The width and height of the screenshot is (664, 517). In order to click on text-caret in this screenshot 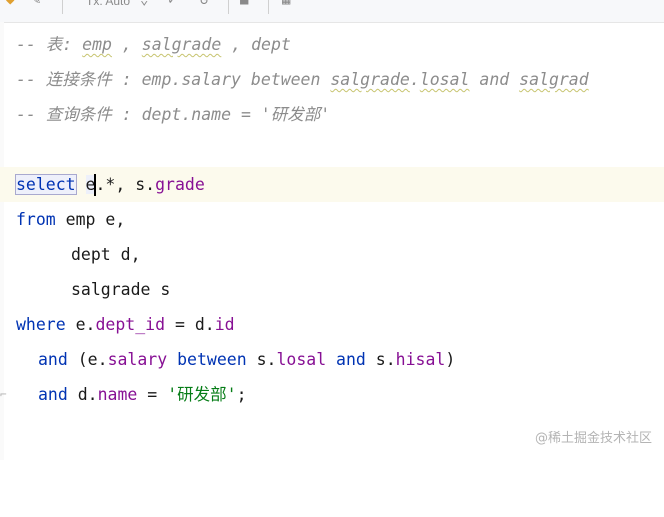, I will do `click(95, 184)`.